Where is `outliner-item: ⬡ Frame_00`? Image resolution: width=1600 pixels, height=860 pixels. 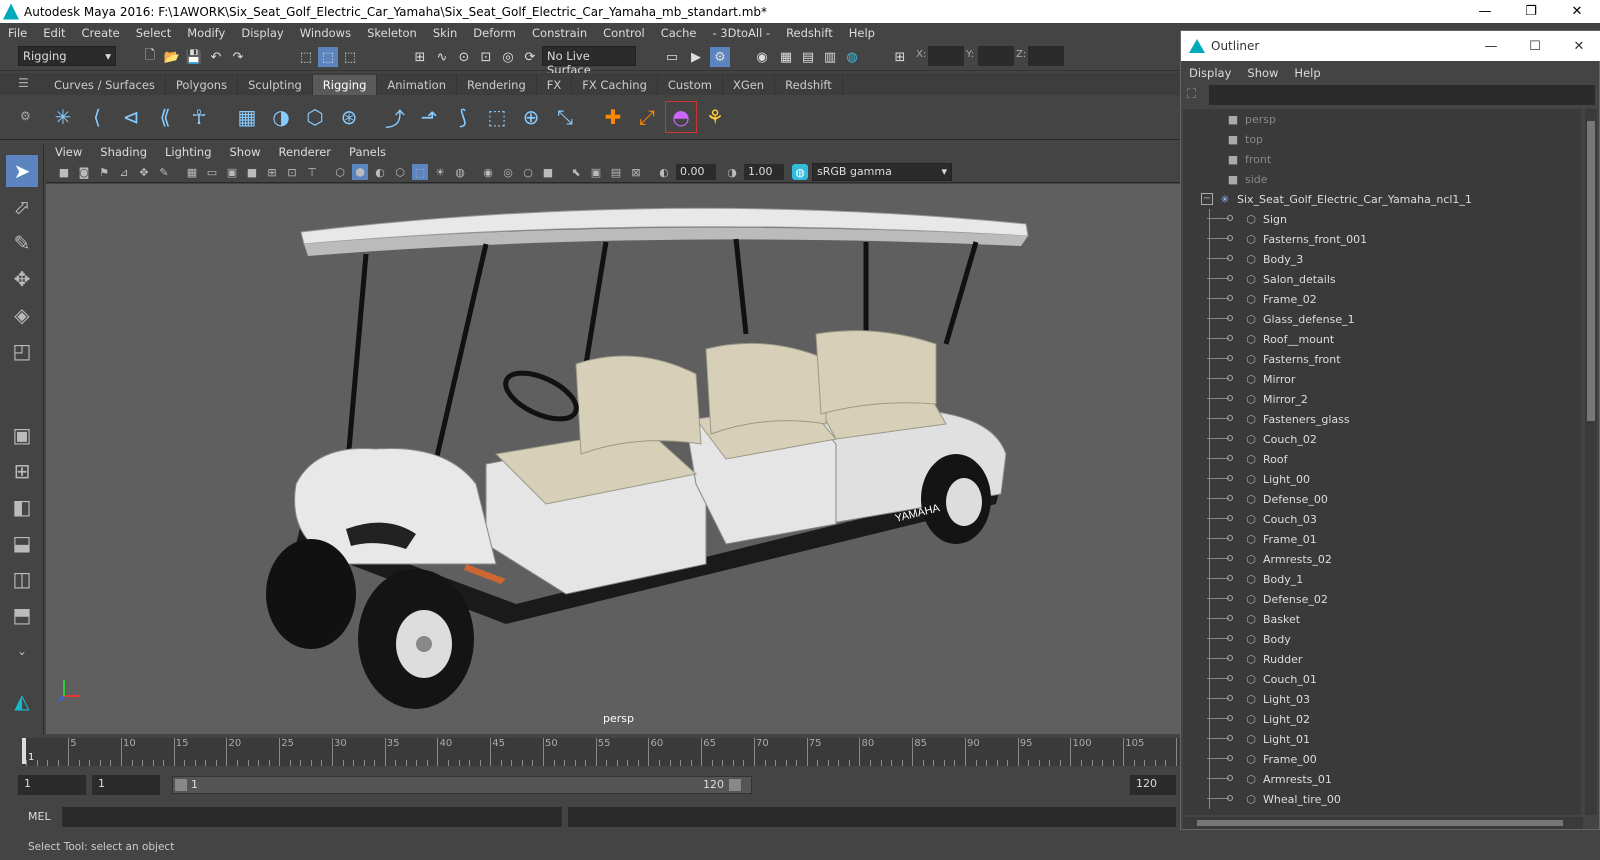
outliner-item: ⬡ Frame_00 is located at coordinates (1382, 759).